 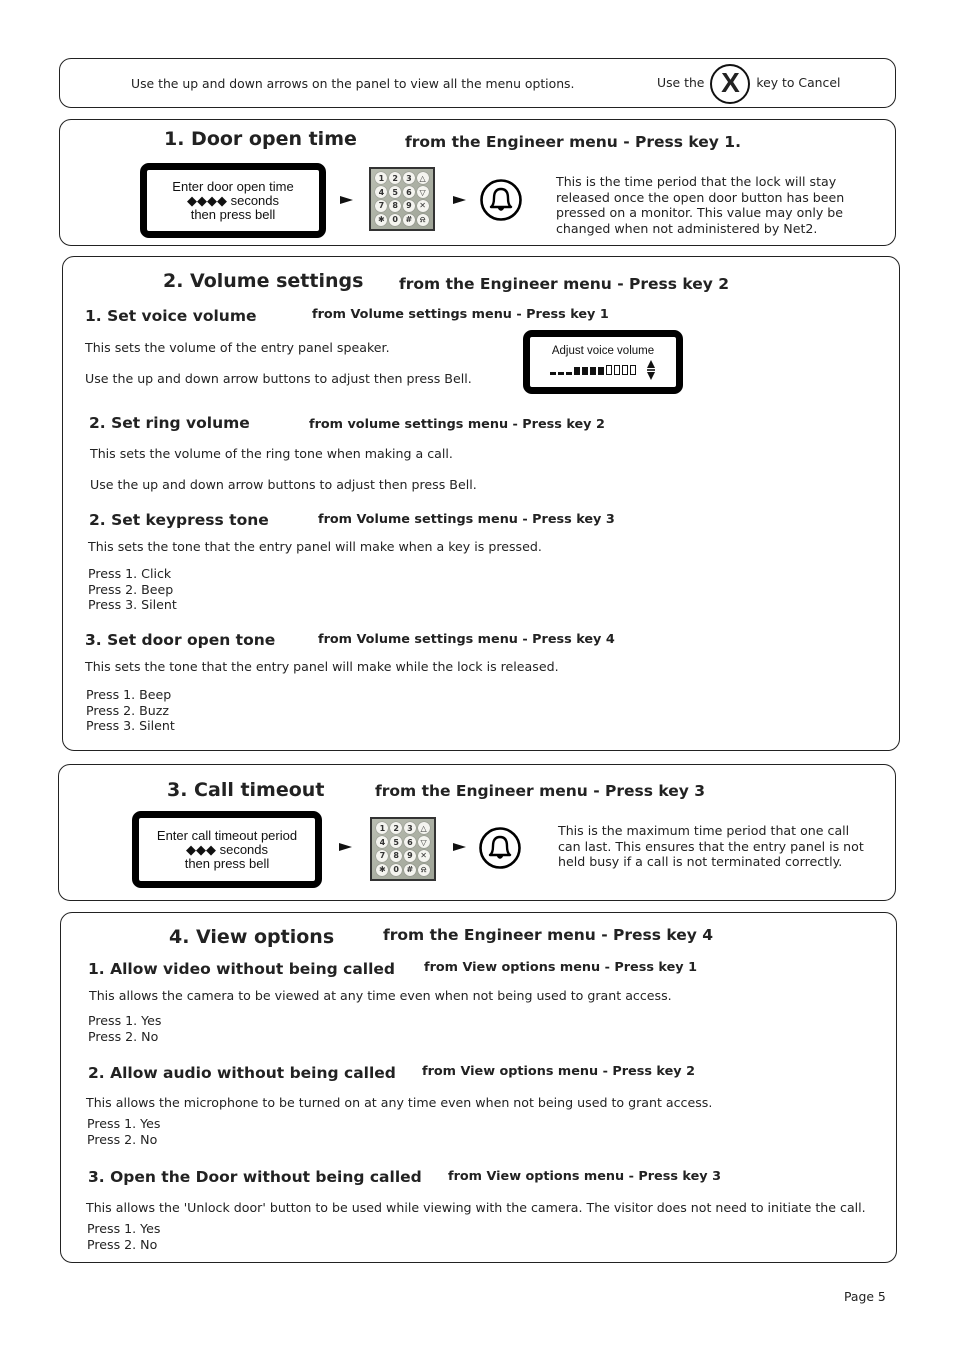 I want to click on keypad-icon: 1 2 3 △ 4 5 6 ▽ 7 8 9 ✕ ✱ 0 # ⍾, so click(x=402, y=199).